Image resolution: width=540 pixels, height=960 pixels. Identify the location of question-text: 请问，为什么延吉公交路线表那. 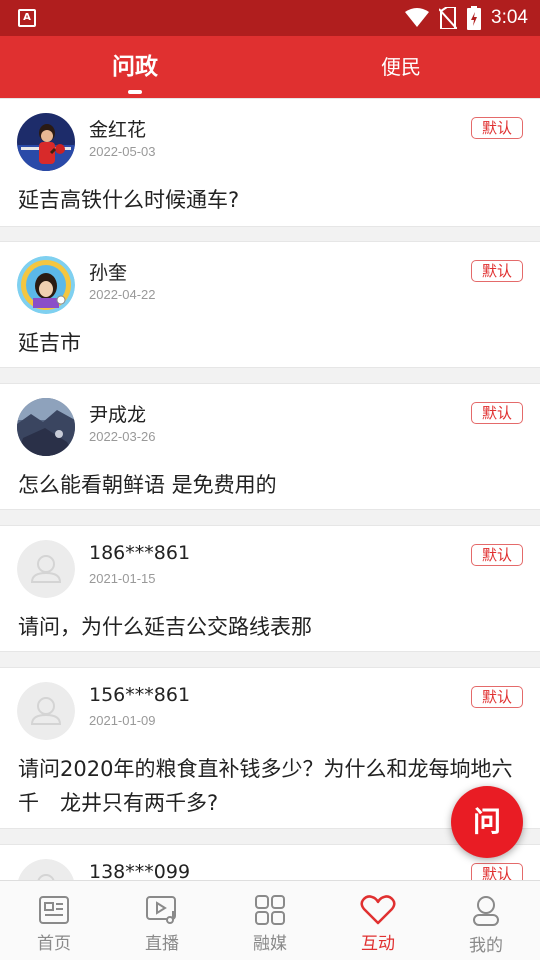
(165, 627).